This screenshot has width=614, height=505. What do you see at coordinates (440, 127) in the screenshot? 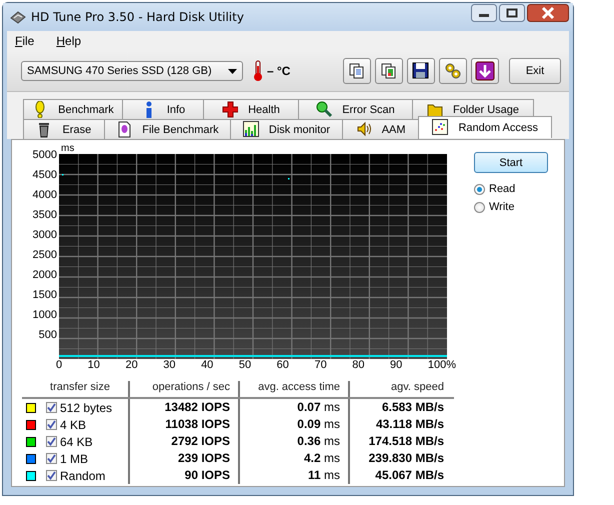
I see `scatter-chart-icon` at bounding box center [440, 127].